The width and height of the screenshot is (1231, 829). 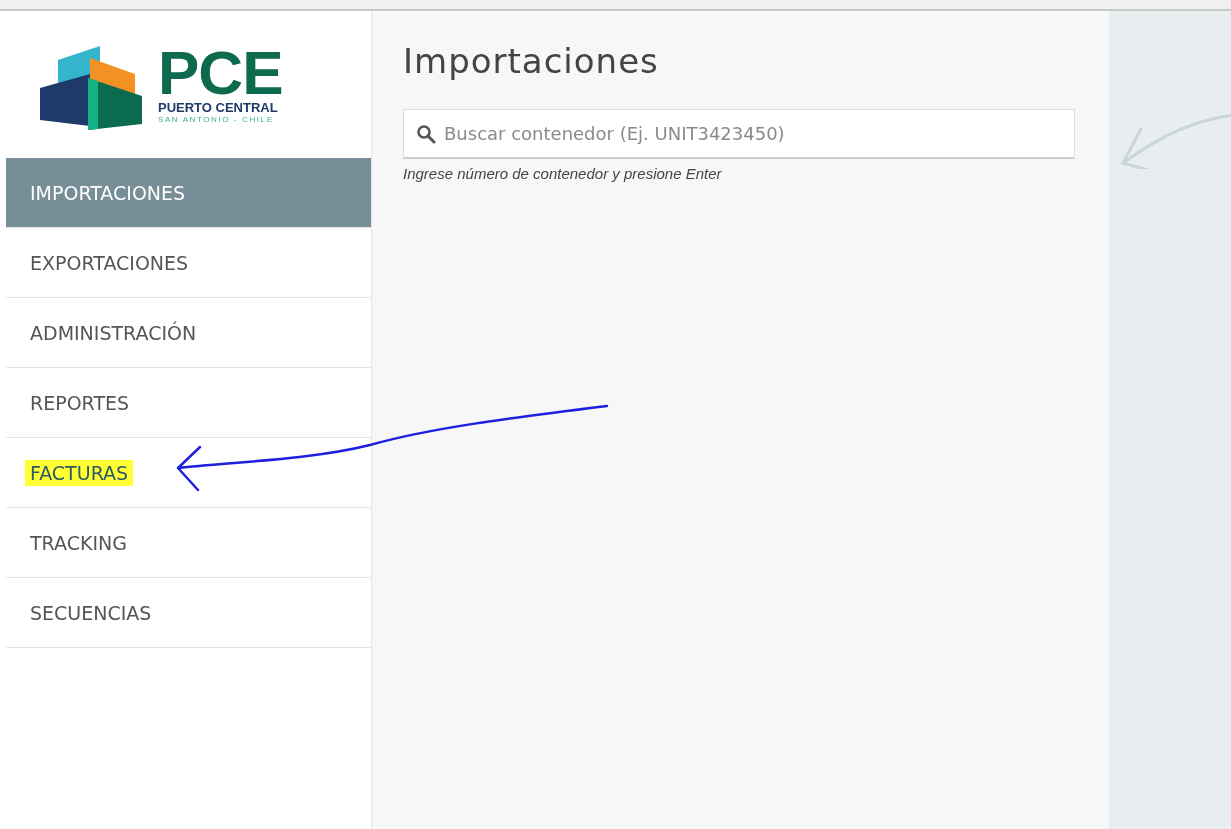 I want to click on item-label: SECUENCIAS, so click(x=91, y=613).